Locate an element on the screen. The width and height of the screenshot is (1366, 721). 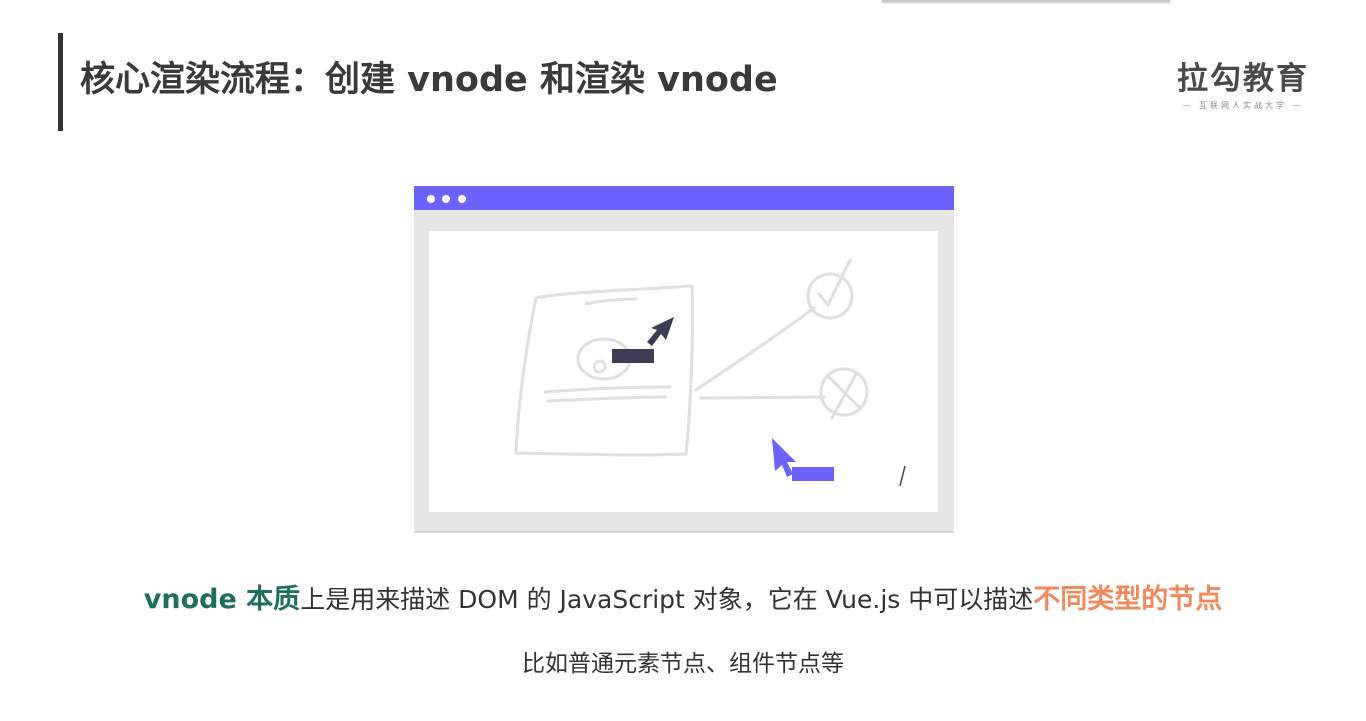
title-accent-bar is located at coordinates (60, 82).